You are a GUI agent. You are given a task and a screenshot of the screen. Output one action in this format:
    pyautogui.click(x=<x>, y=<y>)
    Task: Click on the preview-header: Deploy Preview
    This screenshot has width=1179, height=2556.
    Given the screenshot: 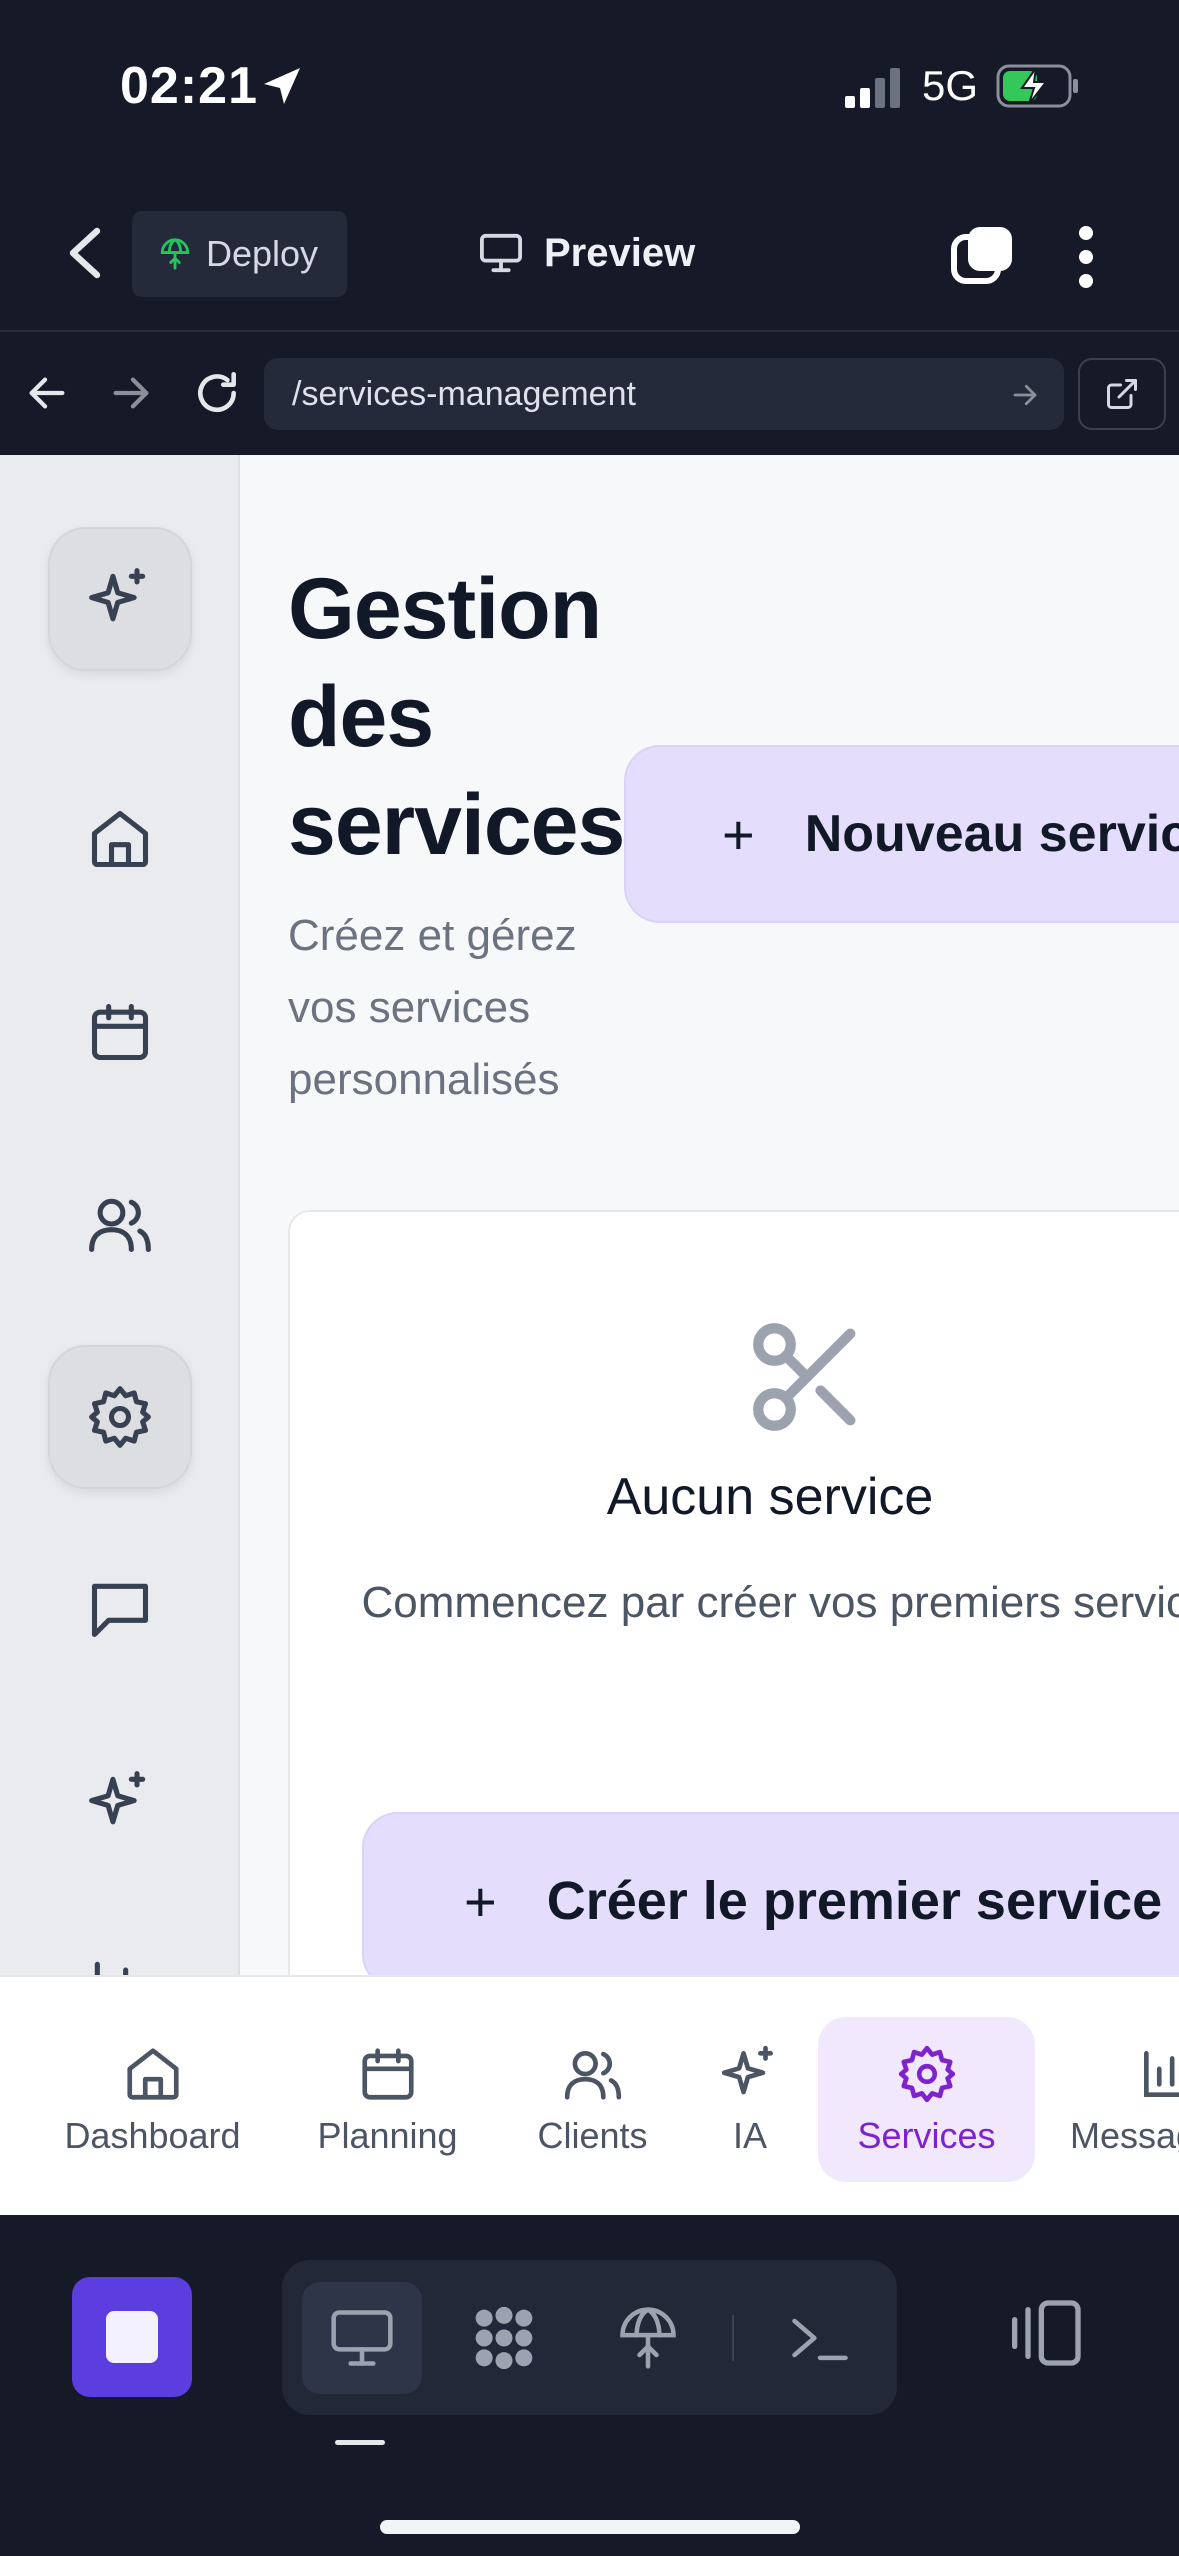 What is the action you would take?
    pyautogui.click(x=589, y=252)
    